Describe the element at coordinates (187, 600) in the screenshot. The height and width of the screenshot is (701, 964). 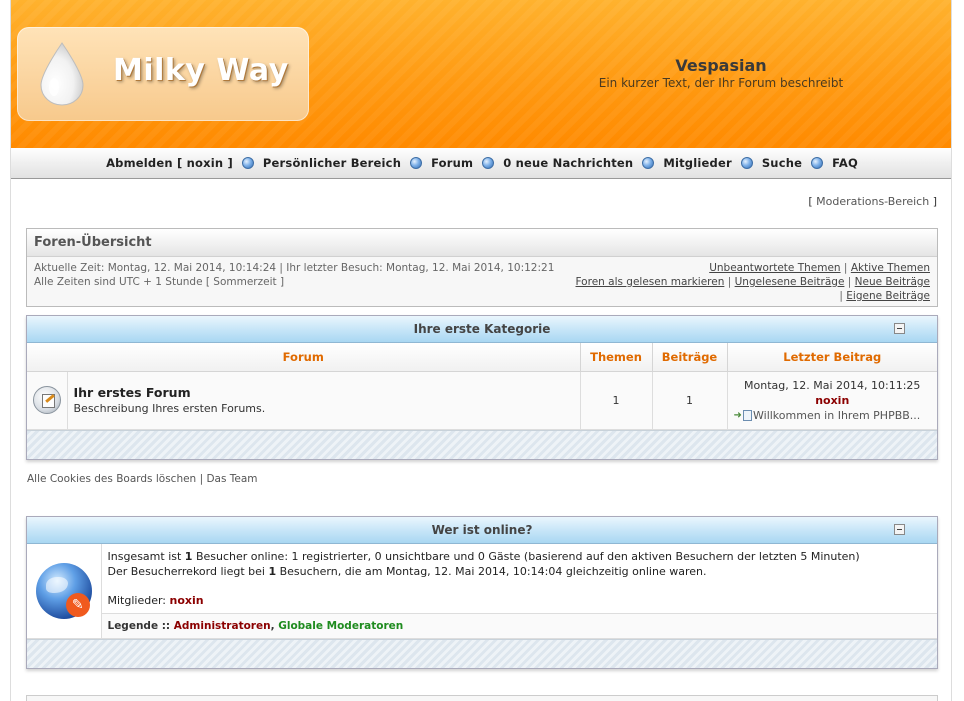
I see `online-member-link: noxin` at that location.